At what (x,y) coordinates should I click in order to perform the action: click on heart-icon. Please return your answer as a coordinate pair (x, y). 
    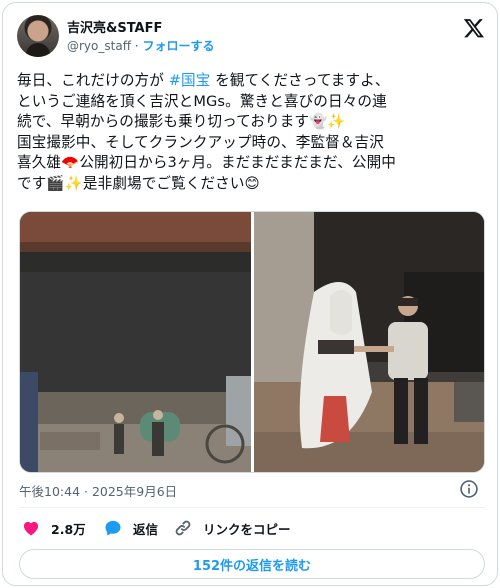
    Looking at the image, I should click on (31, 528).